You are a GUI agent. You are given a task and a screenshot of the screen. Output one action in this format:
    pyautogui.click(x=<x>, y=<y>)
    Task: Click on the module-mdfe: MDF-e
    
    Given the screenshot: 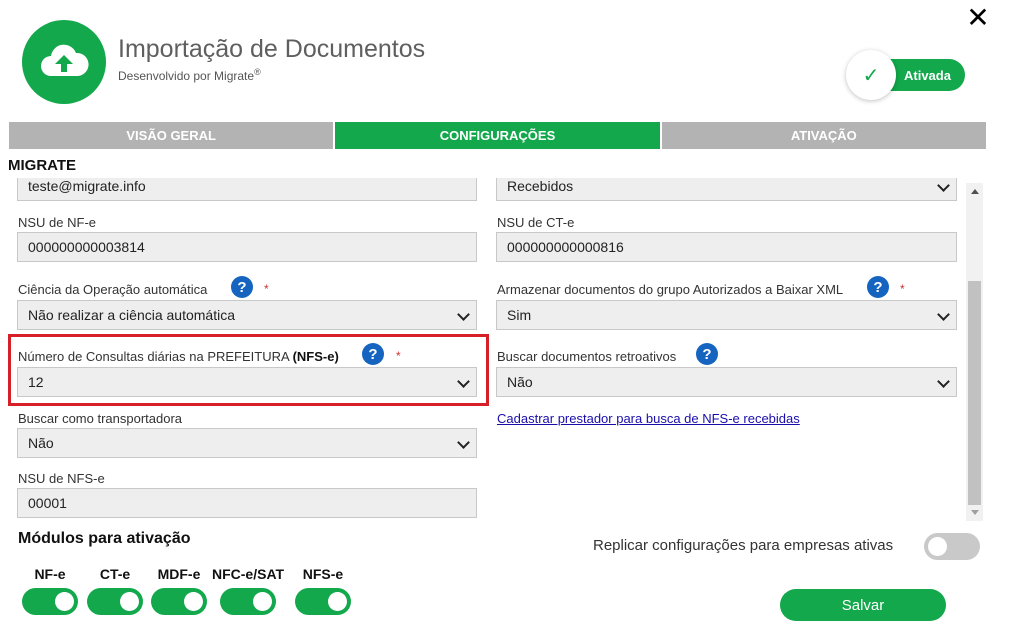 What is the action you would take?
    pyautogui.click(x=179, y=593)
    